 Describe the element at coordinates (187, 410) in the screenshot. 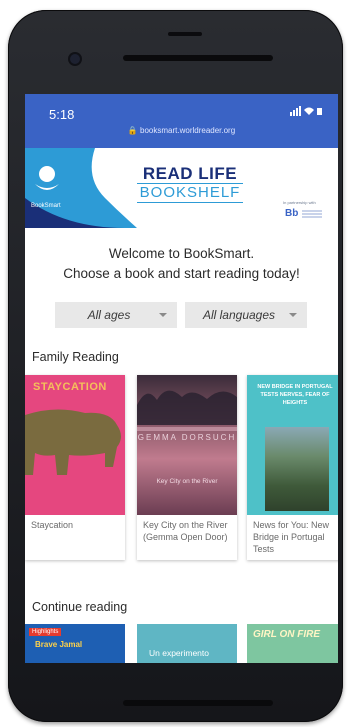

I see `trees-illustration-icon` at that location.